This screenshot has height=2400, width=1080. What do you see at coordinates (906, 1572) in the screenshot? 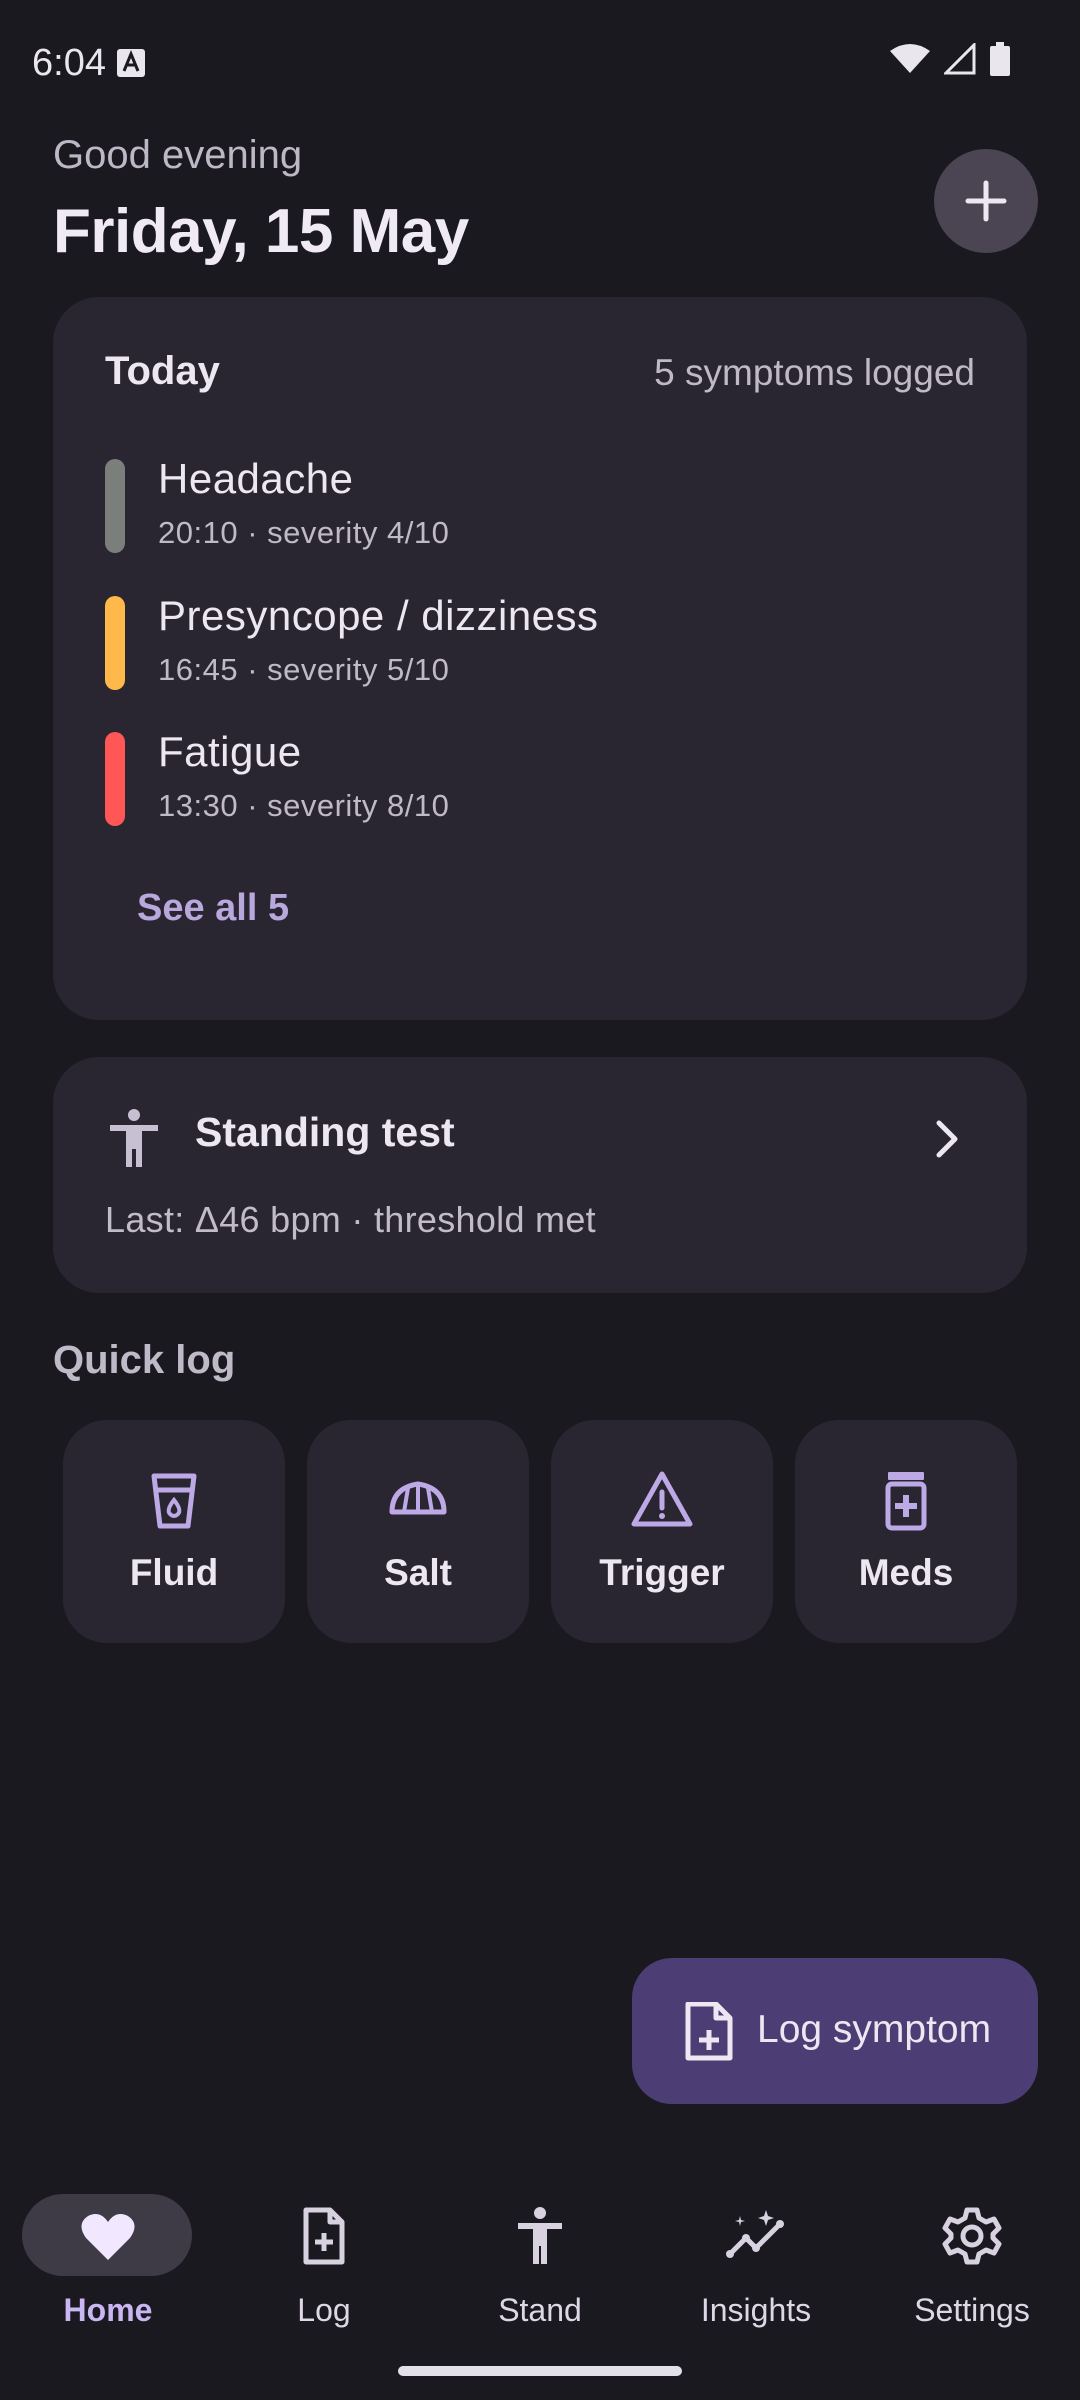
I see `quick-log-label: Meds` at bounding box center [906, 1572].